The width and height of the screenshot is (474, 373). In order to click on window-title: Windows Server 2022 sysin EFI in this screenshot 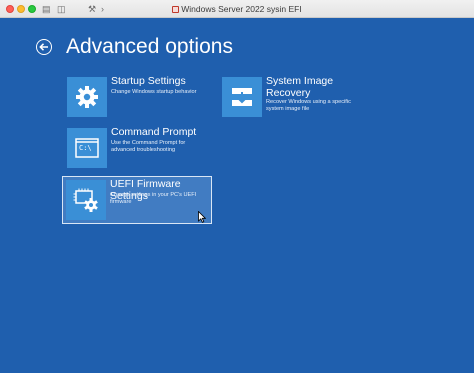, I will do `click(237, 9)`.